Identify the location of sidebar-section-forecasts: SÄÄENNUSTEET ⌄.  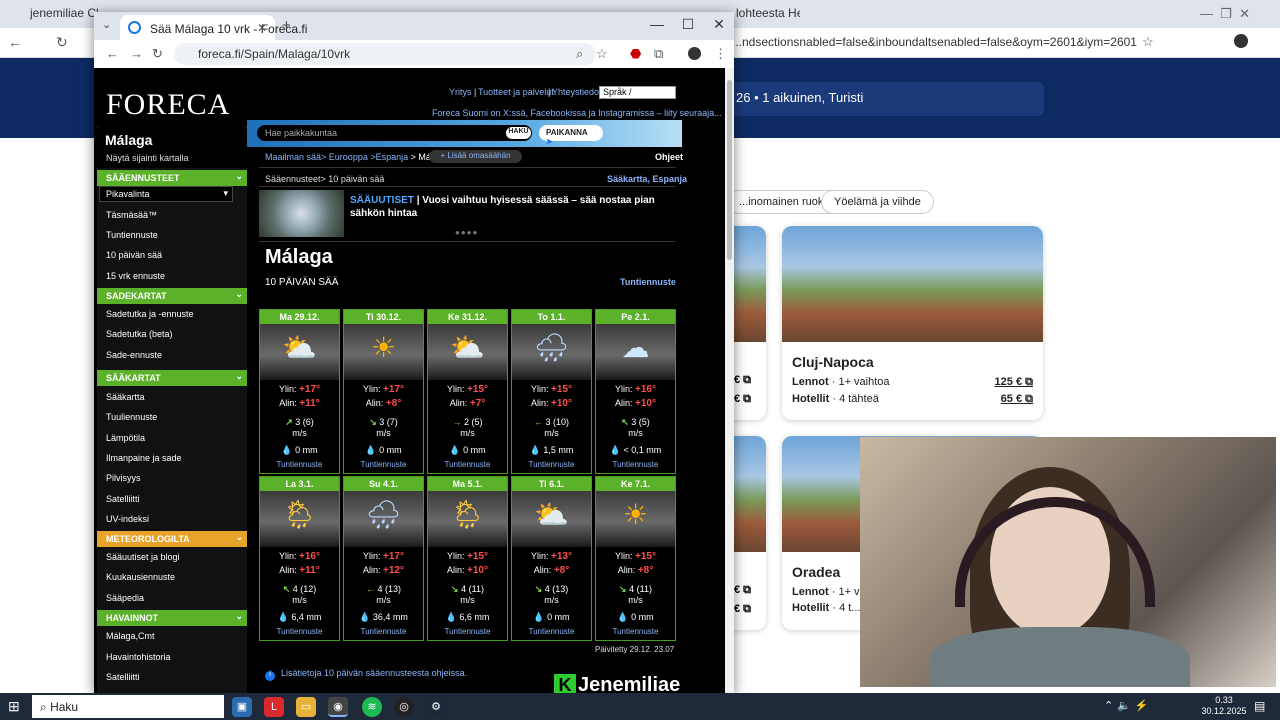
(172, 178).